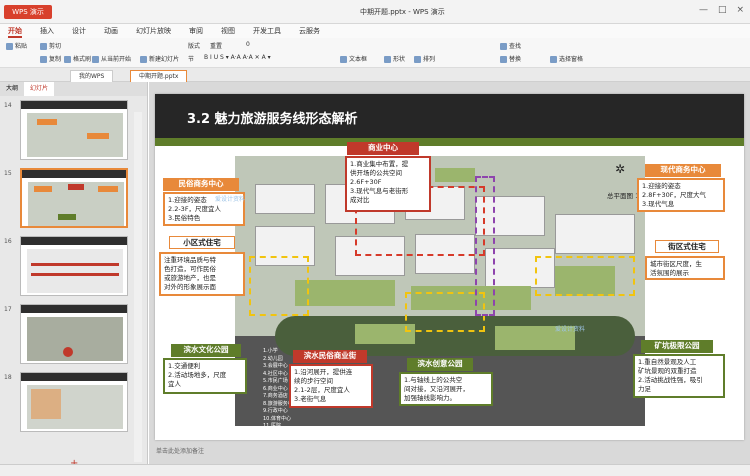 The width and height of the screenshot is (750, 476). Describe the element at coordinates (191, 58) in the screenshot. I see `section-button: 节` at that location.